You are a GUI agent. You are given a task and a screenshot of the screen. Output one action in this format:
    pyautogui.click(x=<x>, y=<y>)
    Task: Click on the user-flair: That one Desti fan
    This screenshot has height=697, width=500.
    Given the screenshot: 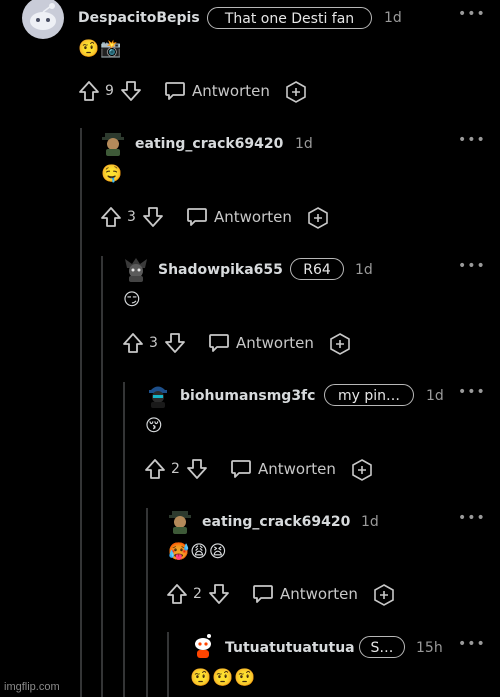 What is the action you would take?
    pyautogui.click(x=289, y=18)
    